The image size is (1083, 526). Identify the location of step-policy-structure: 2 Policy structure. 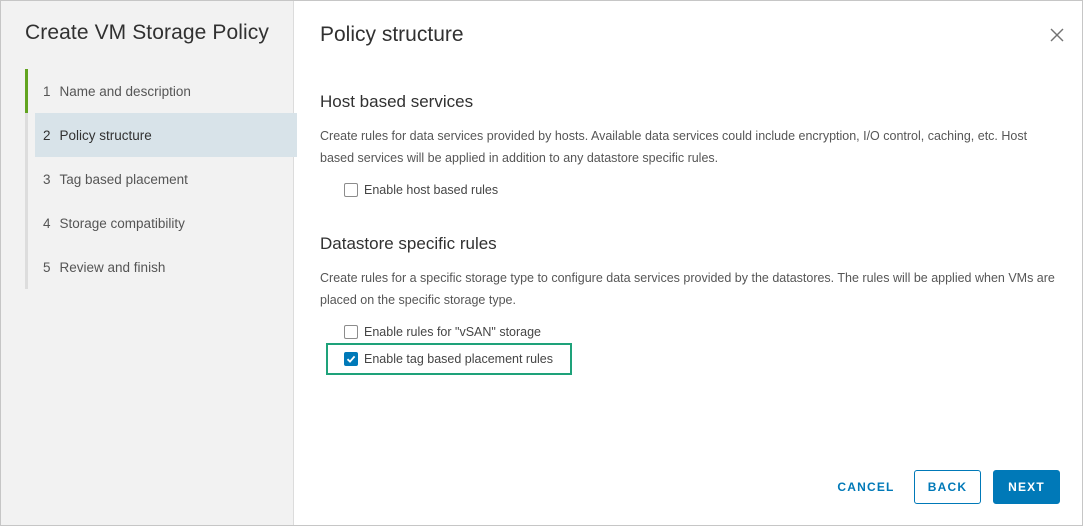
(166, 135).